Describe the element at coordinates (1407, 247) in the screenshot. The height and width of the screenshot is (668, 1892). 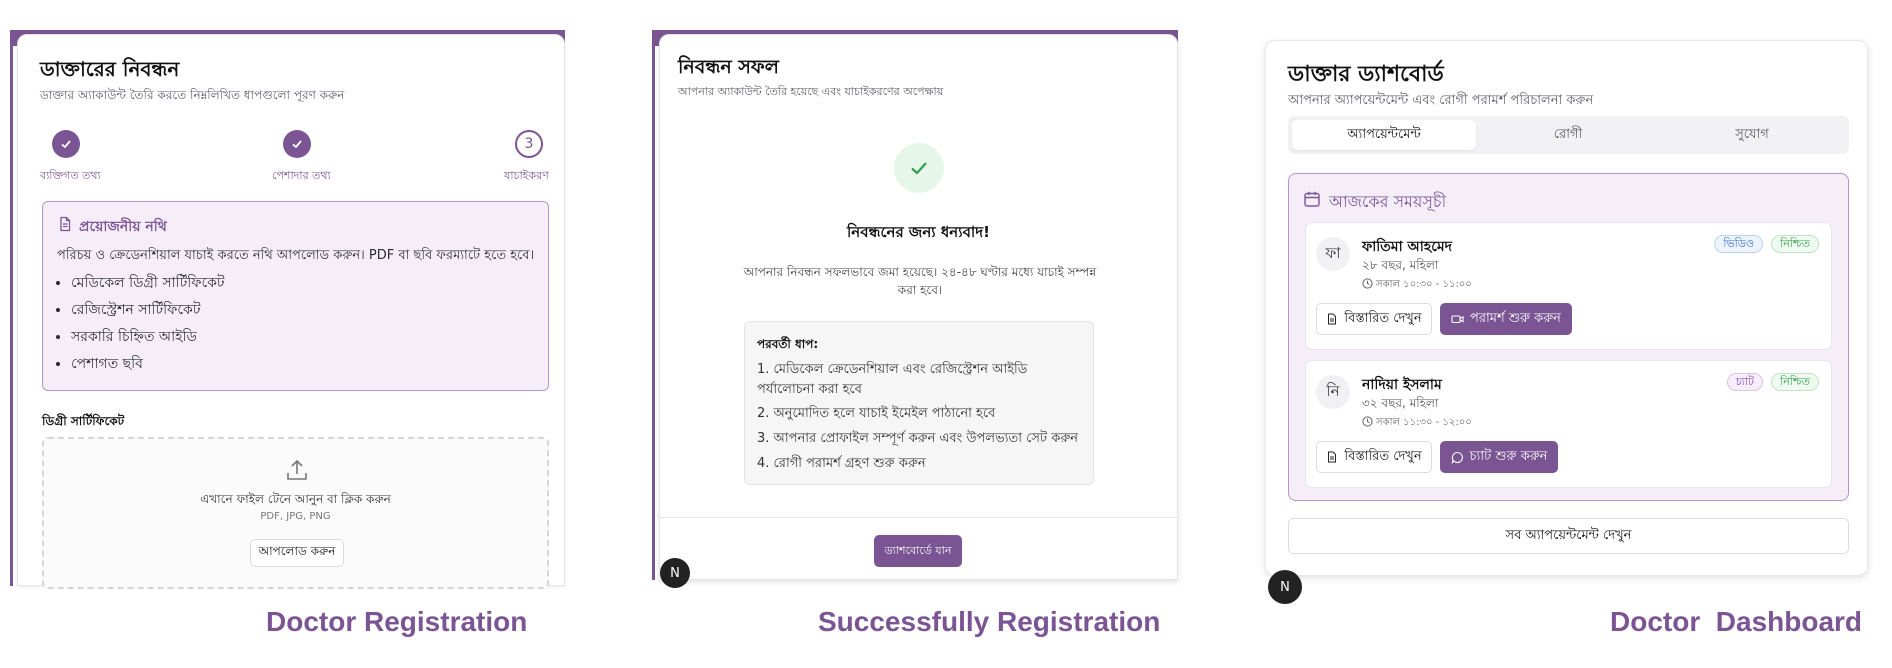
I see `patient-name: ফাতিমা আহমেদ` at that location.